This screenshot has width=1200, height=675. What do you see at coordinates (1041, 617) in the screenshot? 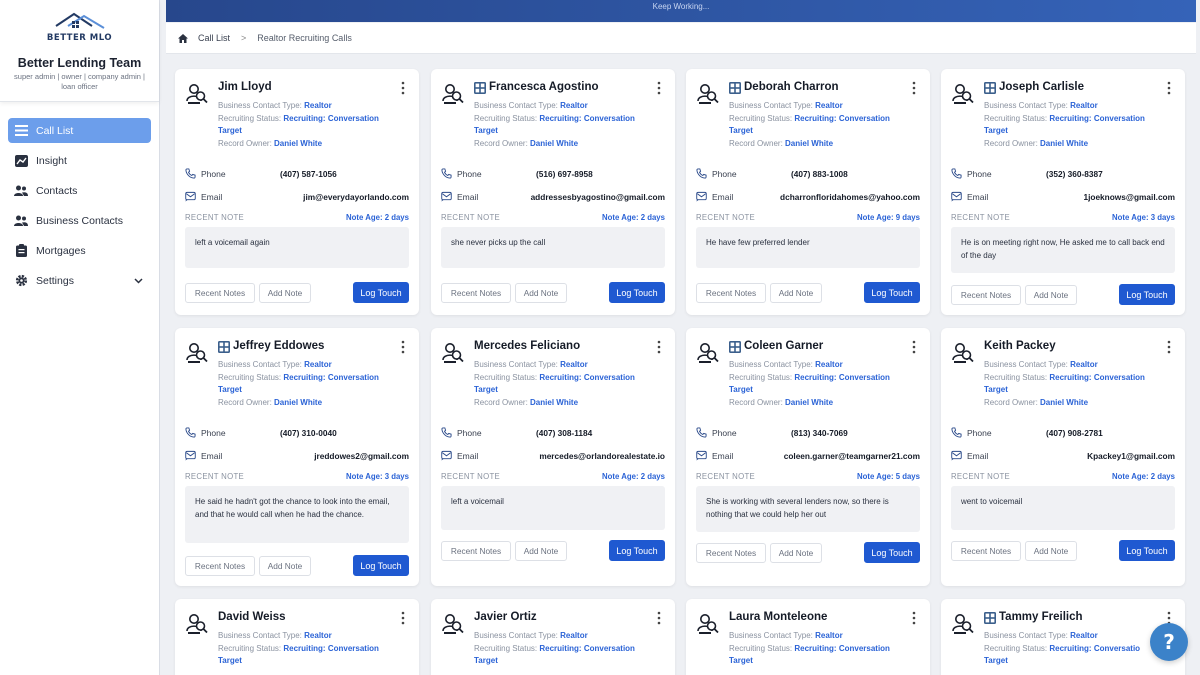
I see `contact-name: Tammy Freilich` at bounding box center [1041, 617].